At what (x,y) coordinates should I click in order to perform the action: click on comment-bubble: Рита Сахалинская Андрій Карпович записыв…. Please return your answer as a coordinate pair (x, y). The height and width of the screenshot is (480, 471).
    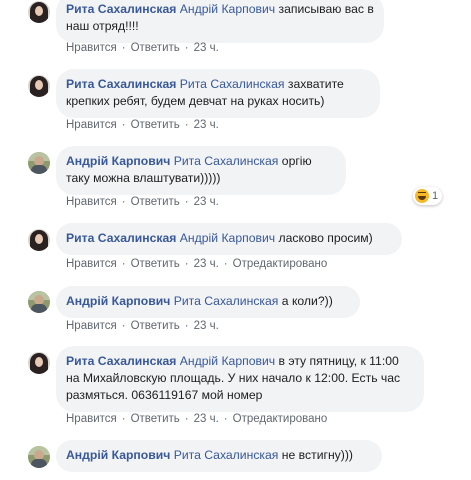
    Looking at the image, I should click on (220, 21).